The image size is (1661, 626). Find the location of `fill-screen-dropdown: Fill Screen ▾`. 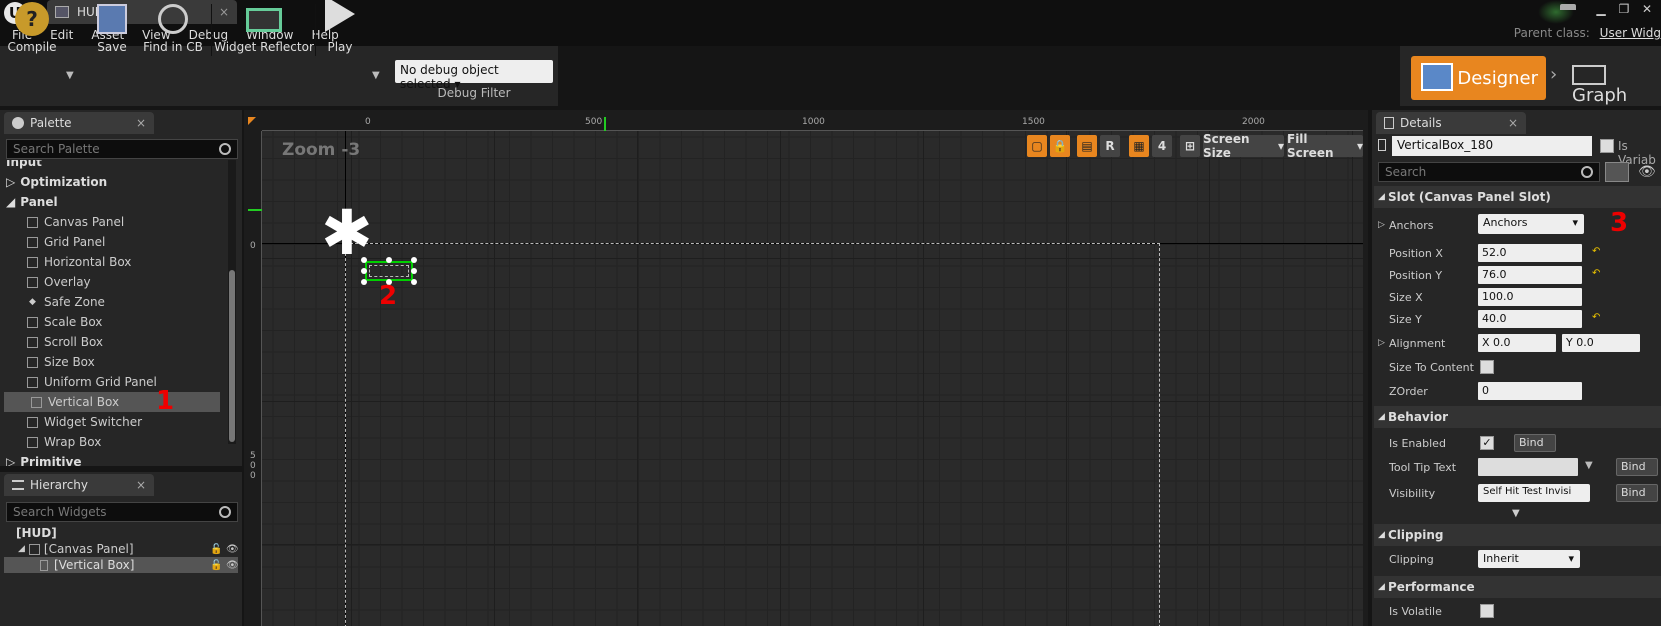

fill-screen-dropdown: Fill Screen ▾ is located at coordinates (1325, 146).